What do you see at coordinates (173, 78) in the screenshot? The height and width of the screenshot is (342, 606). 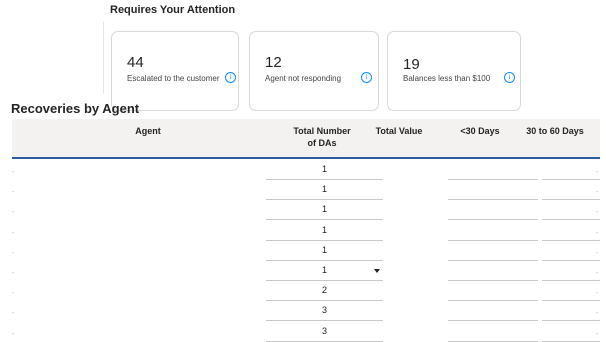 I see `card-label: Escalated to the customer` at bounding box center [173, 78].